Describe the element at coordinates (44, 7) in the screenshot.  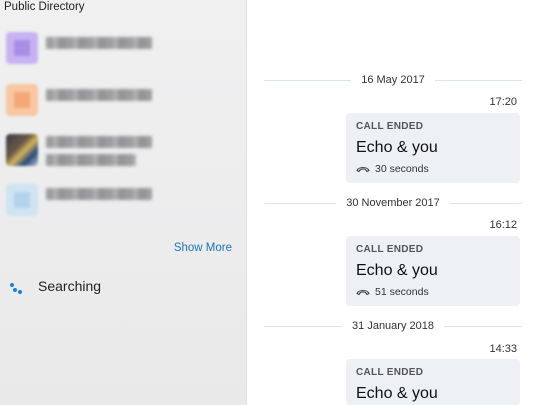
I see `directory-title: Public Directory` at that location.